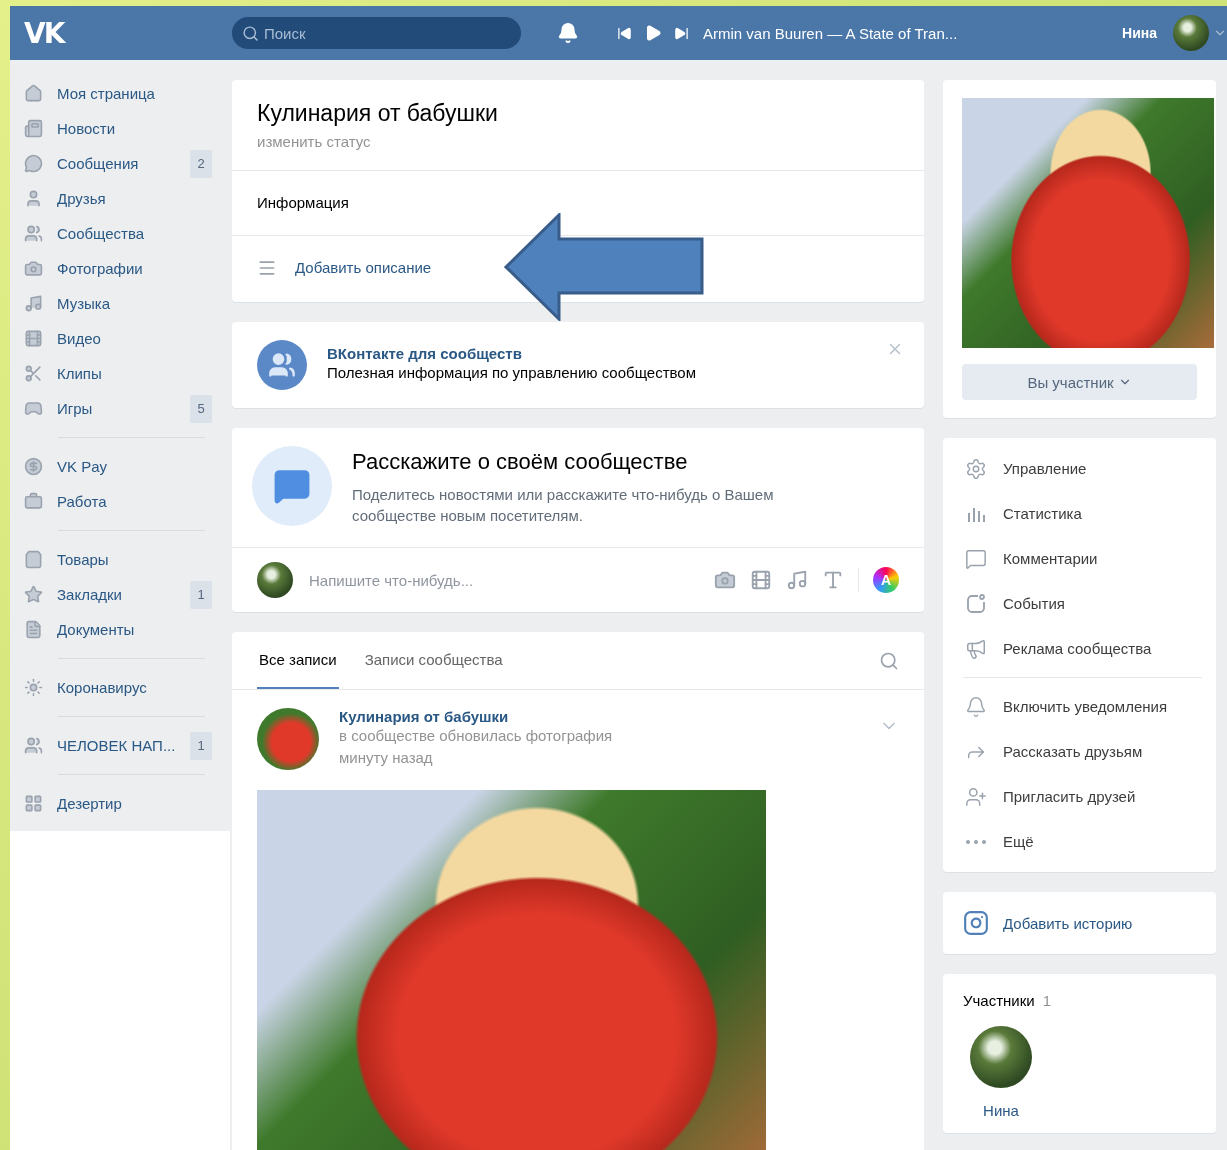 Image resolution: width=1227 pixels, height=1150 pixels. Describe the element at coordinates (433, 661) in the screenshot. I see `wall-tab: Записи сообщества` at that location.